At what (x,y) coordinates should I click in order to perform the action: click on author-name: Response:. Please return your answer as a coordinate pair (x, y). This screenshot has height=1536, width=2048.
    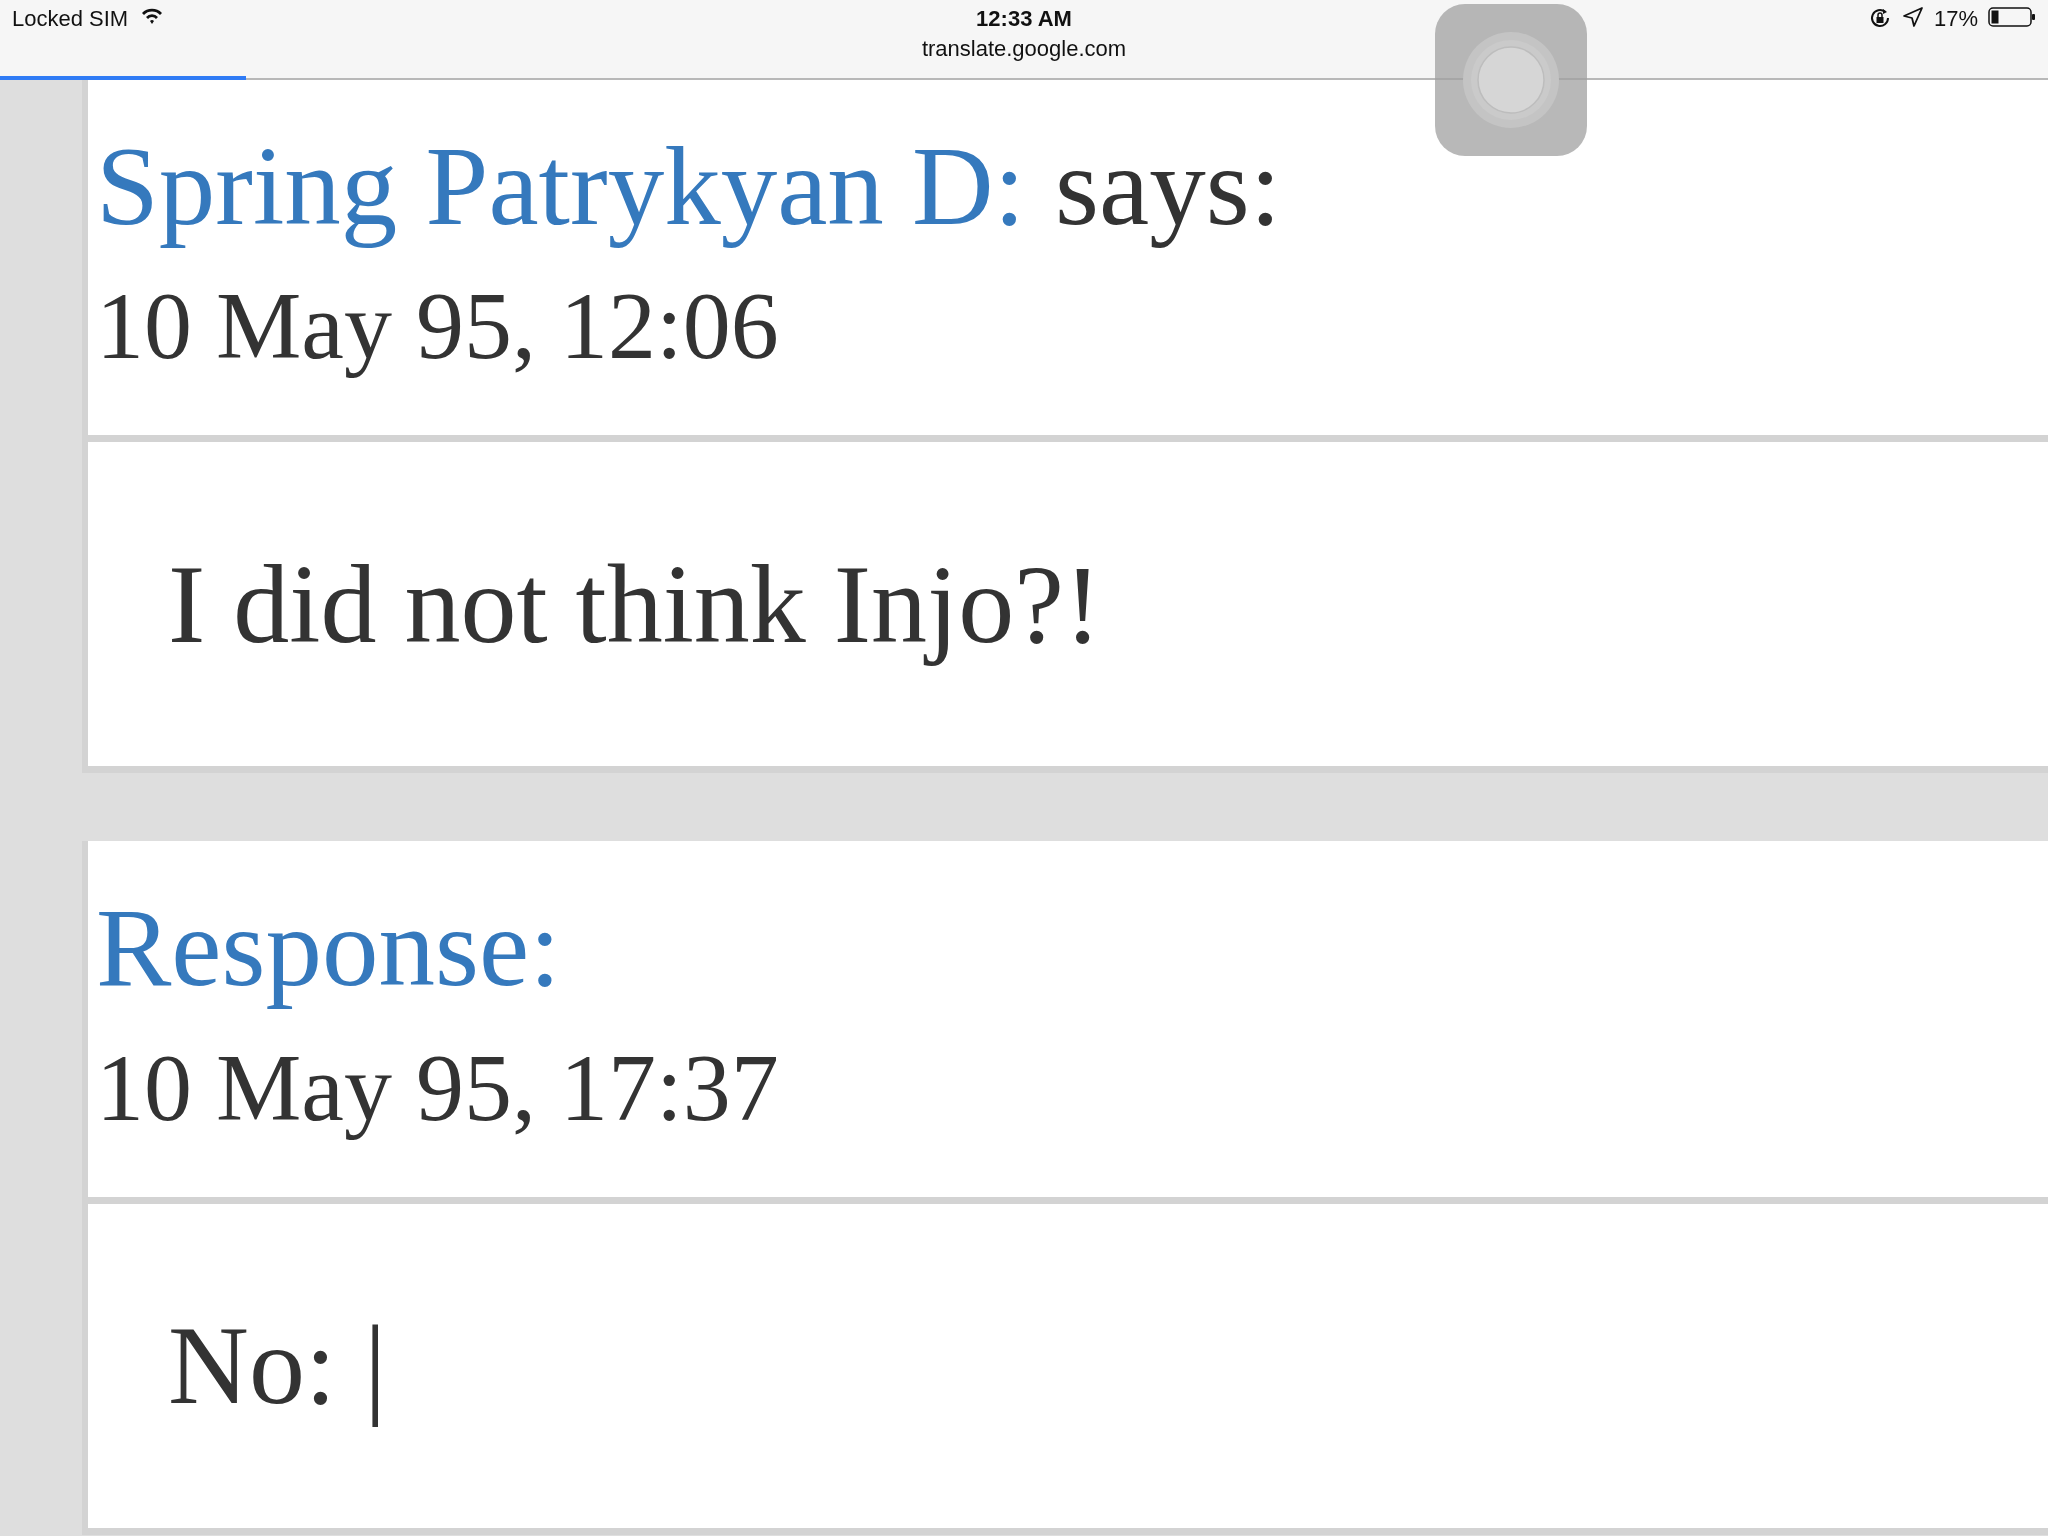
    Looking at the image, I should click on (328, 947).